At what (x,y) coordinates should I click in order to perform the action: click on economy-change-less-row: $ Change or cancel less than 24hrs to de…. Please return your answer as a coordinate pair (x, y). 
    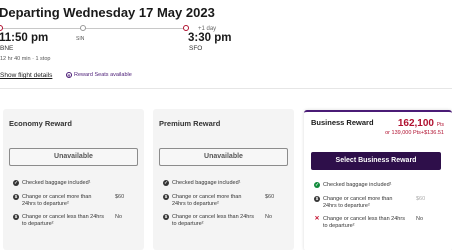
    Looking at the image, I should click on (68, 220).